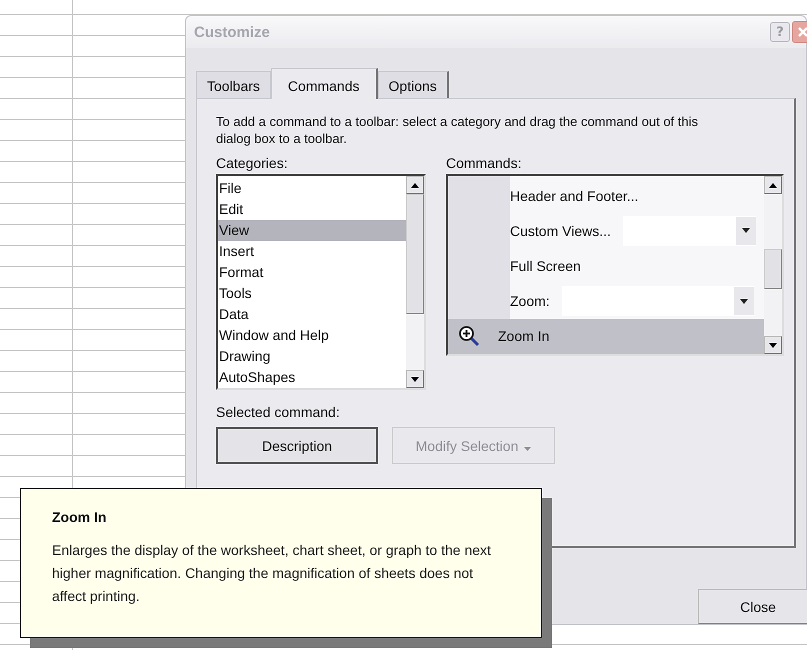 This screenshot has width=807, height=650. What do you see at coordinates (312, 230) in the screenshot?
I see `list-item: View` at bounding box center [312, 230].